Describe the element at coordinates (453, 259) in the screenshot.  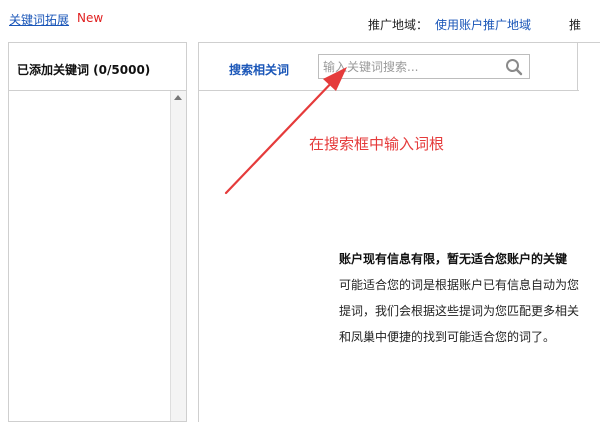
I see `message-title: 账户现有信息有限，暂无适合您账户的关键` at that location.